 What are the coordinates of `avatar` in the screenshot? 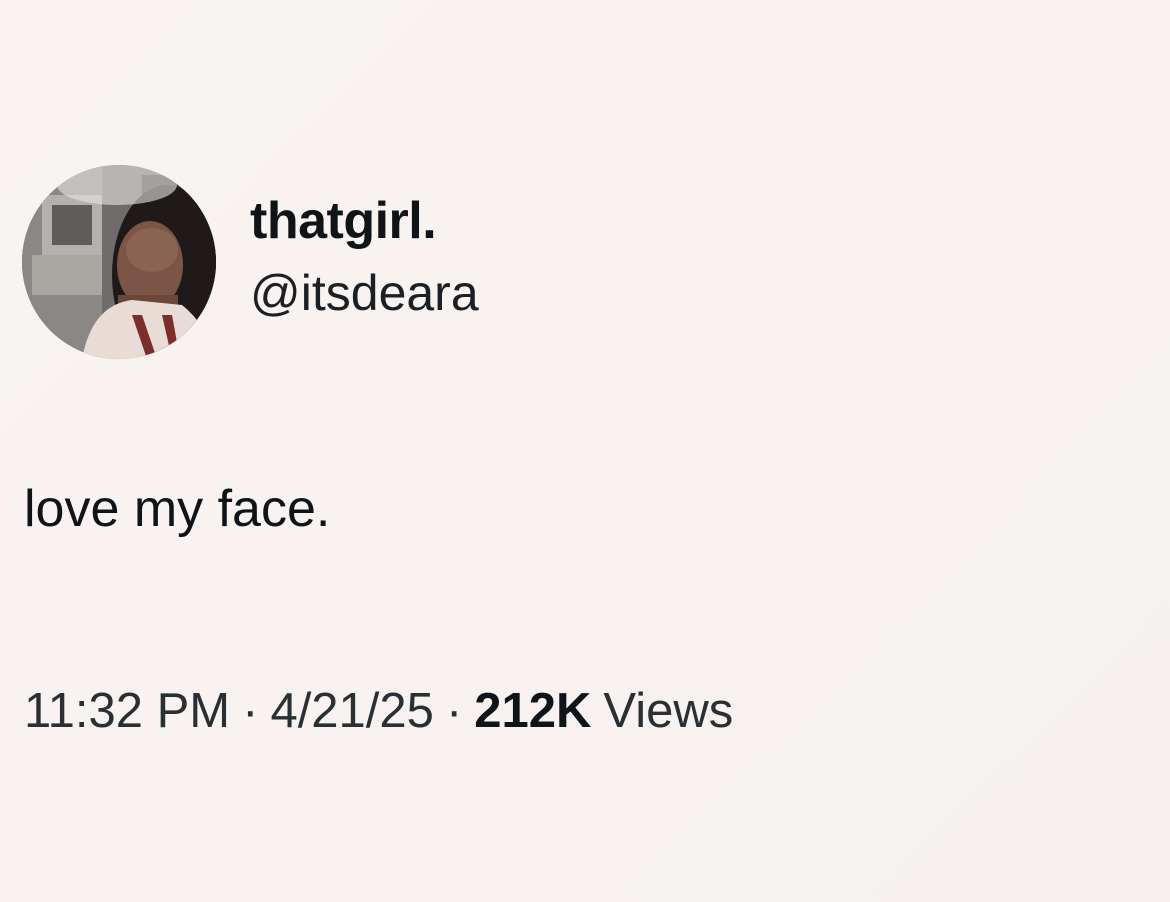 It's located at (119, 262).